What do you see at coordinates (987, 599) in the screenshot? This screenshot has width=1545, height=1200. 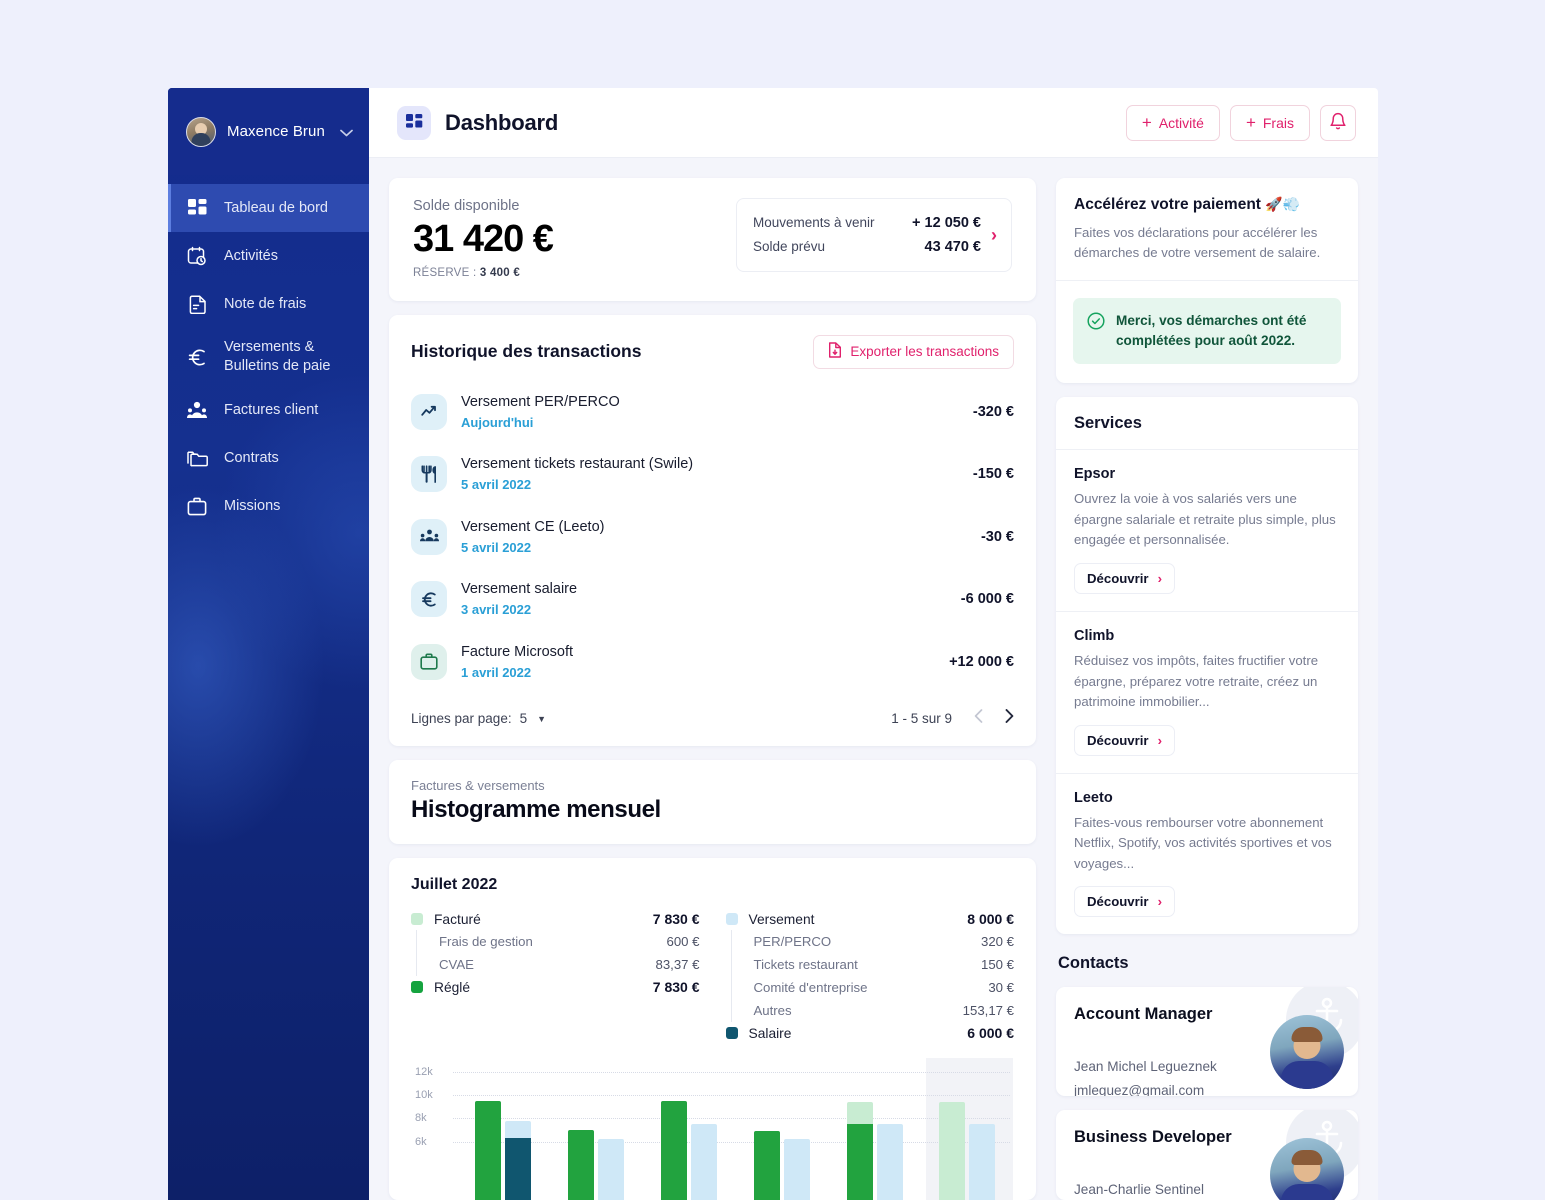 I see `transaction-amount: -6 000 €` at bounding box center [987, 599].